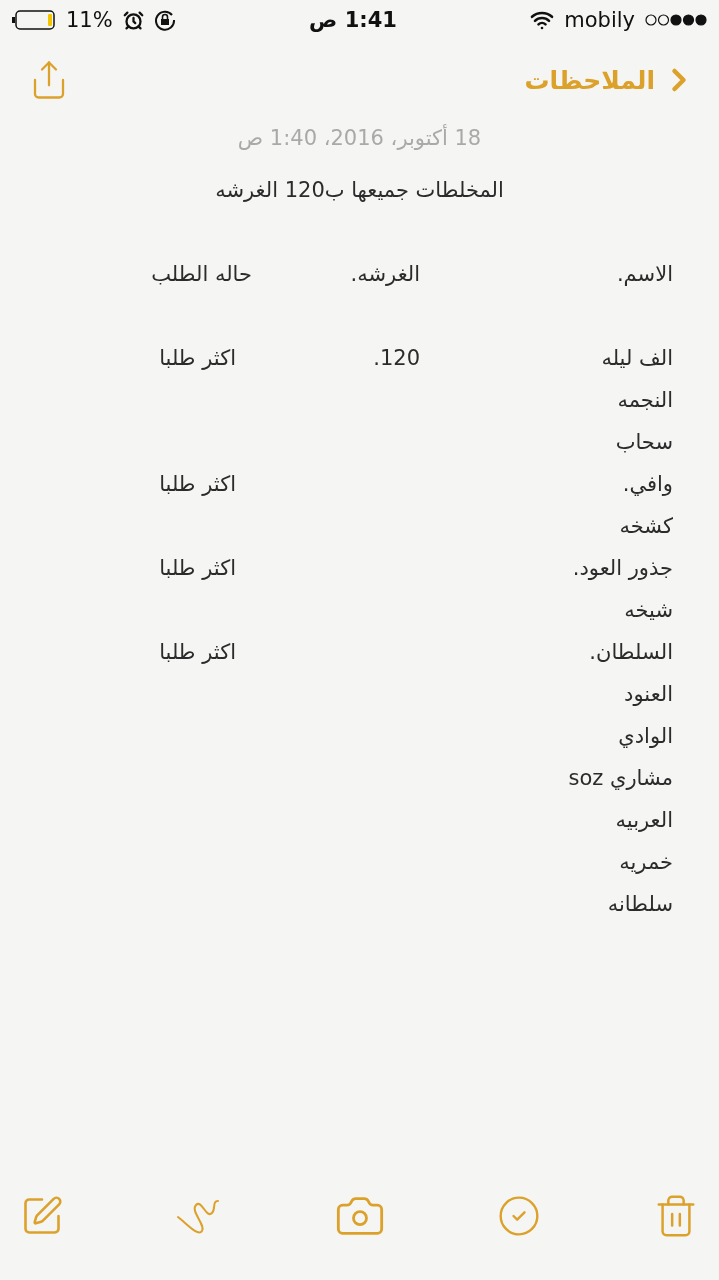 The height and width of the screenshot is (1280, 719). What do you see at coordinates (359, 190) in the screenshot?
I see `note-title: المخلطات جميعها ب120 الغرشه` at bounding box center [359, 190].